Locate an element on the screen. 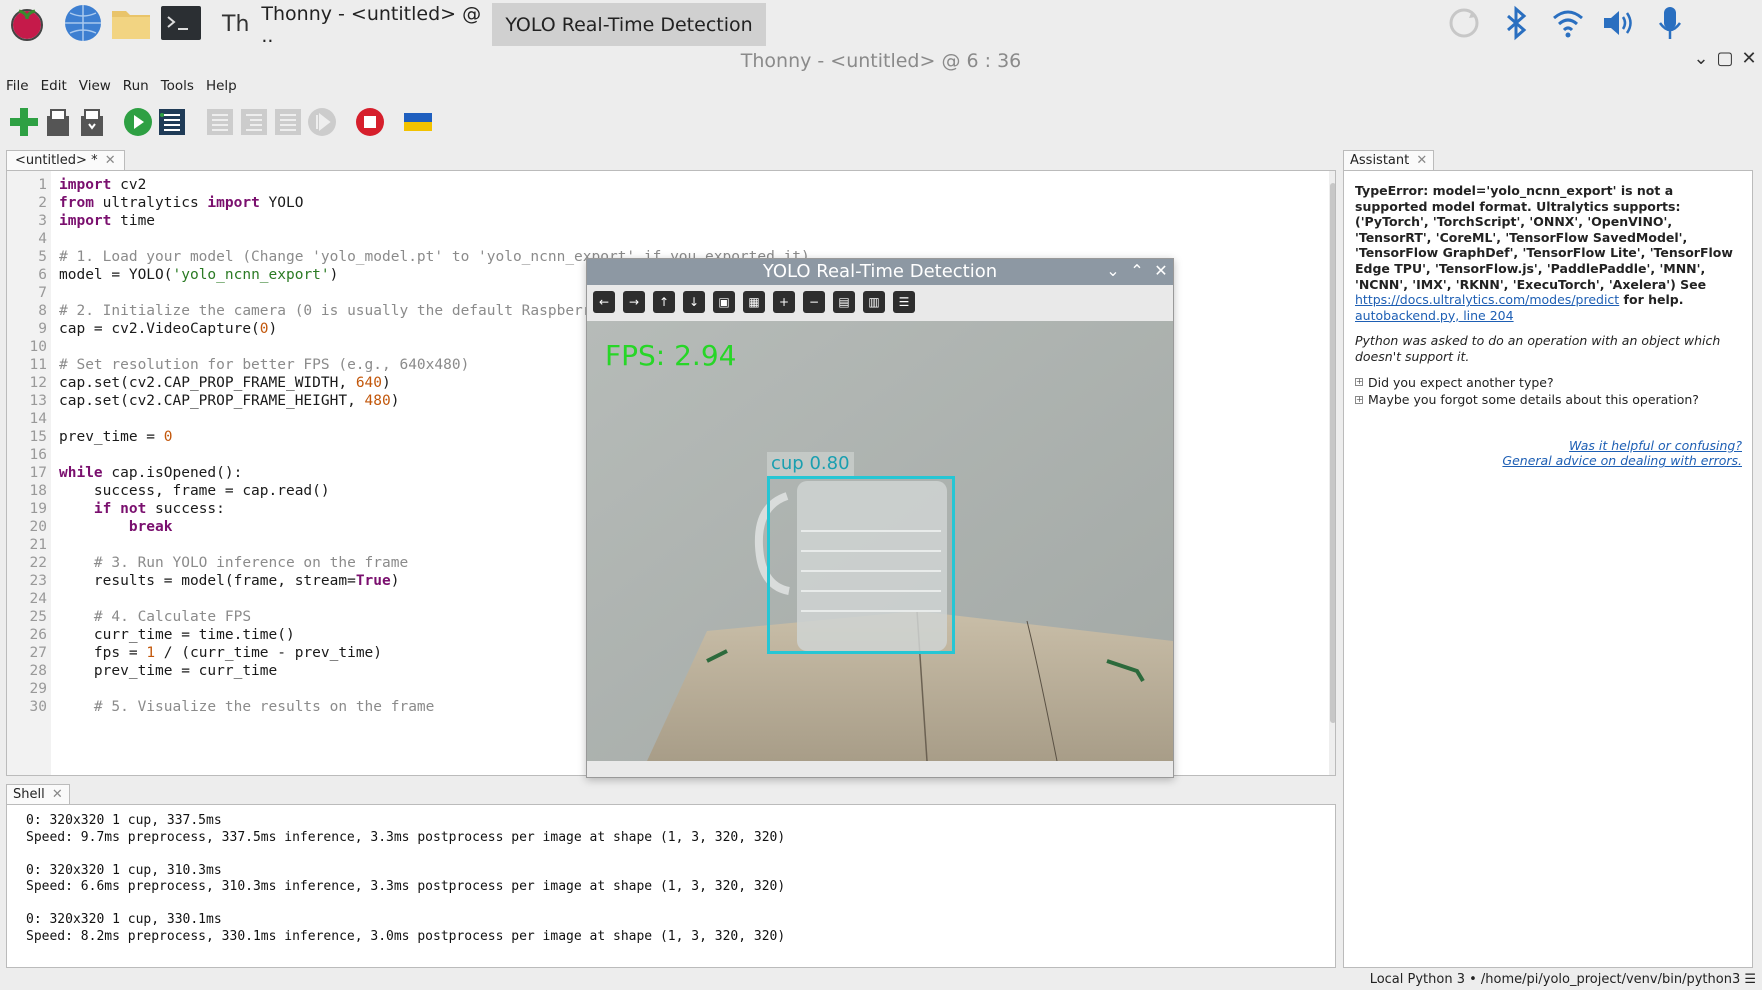 The width and height of the screenshot is (1762, 990). hint-item: + Did you expect another type? is located at coordinates (1548, 383).